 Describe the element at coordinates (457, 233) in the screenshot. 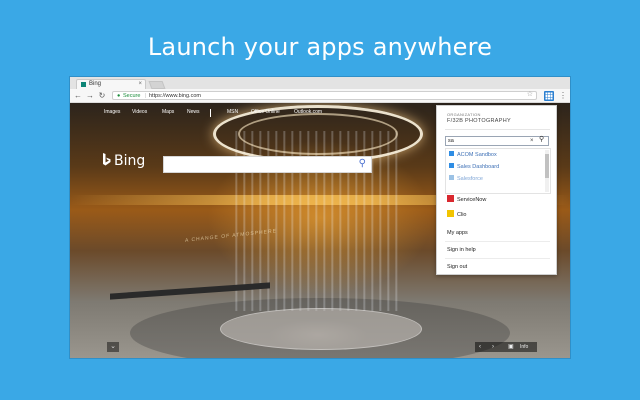

I see `my-apps-link: My apps` at that location.